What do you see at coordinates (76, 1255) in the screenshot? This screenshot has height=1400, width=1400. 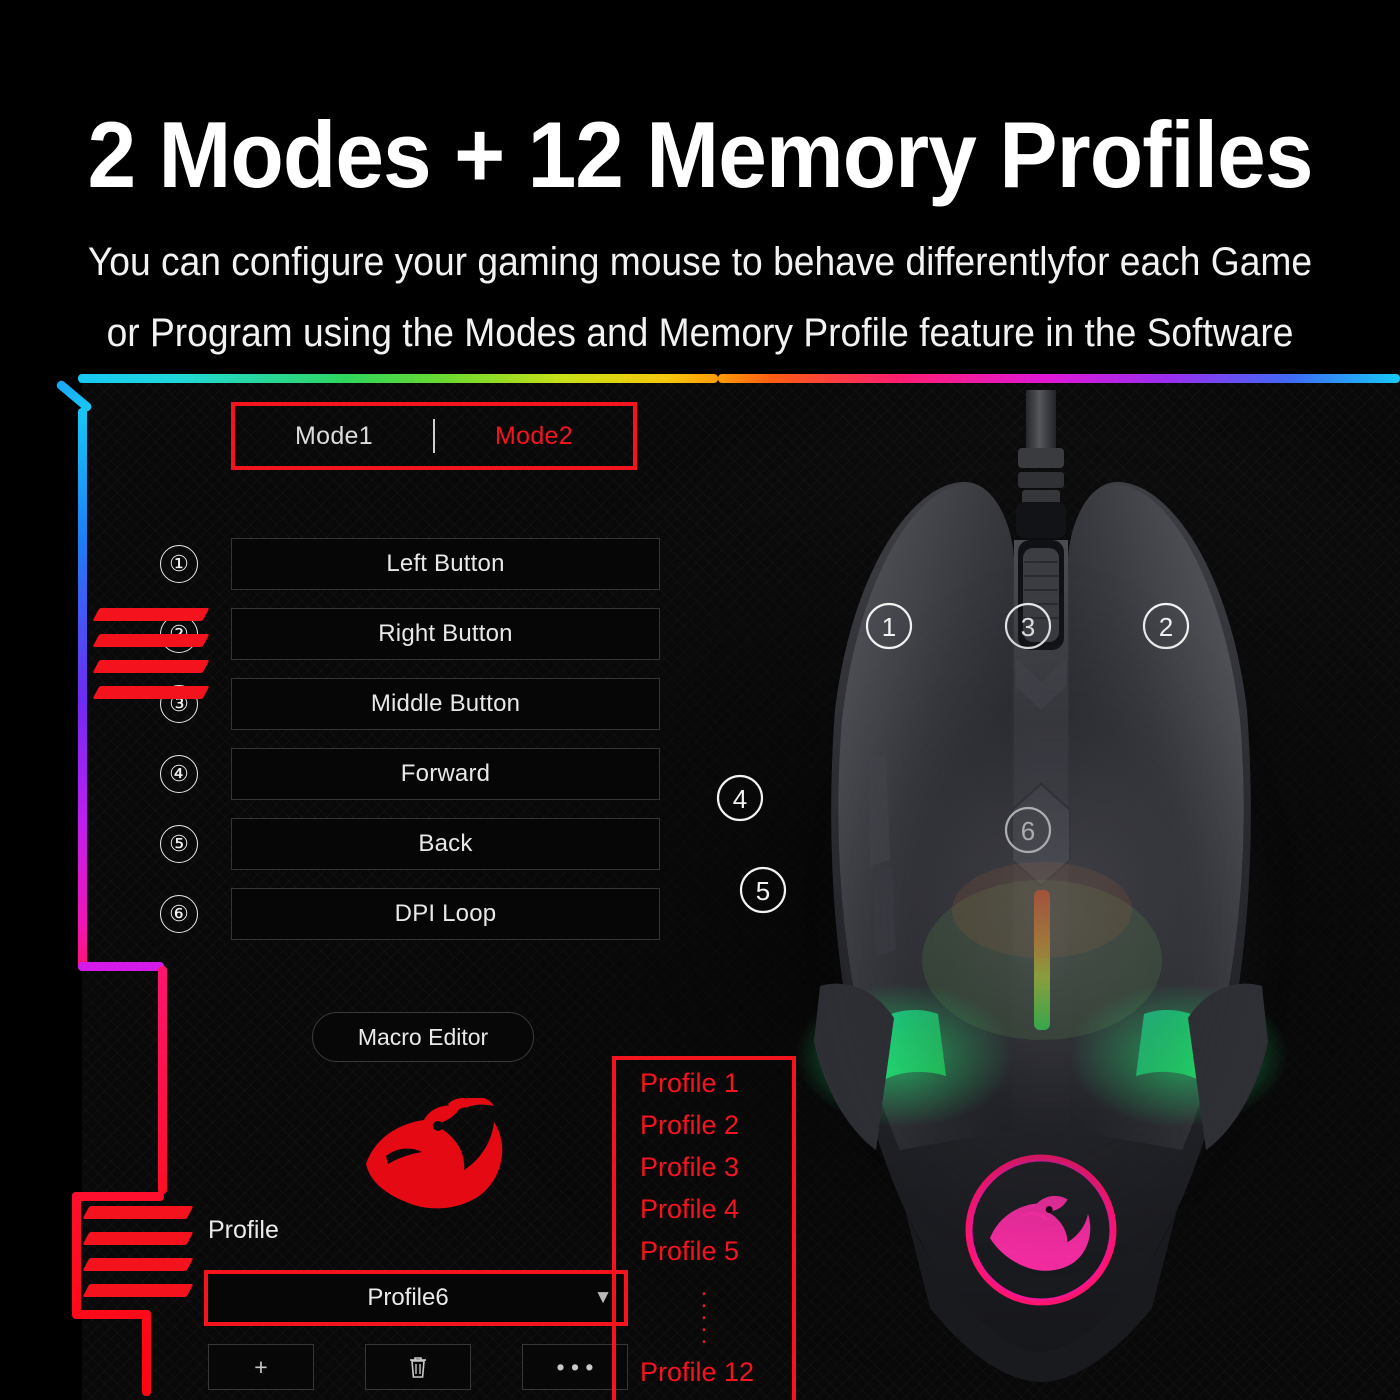 I see `rgb-strip-left-lower` at bounding box center [76, 1255].